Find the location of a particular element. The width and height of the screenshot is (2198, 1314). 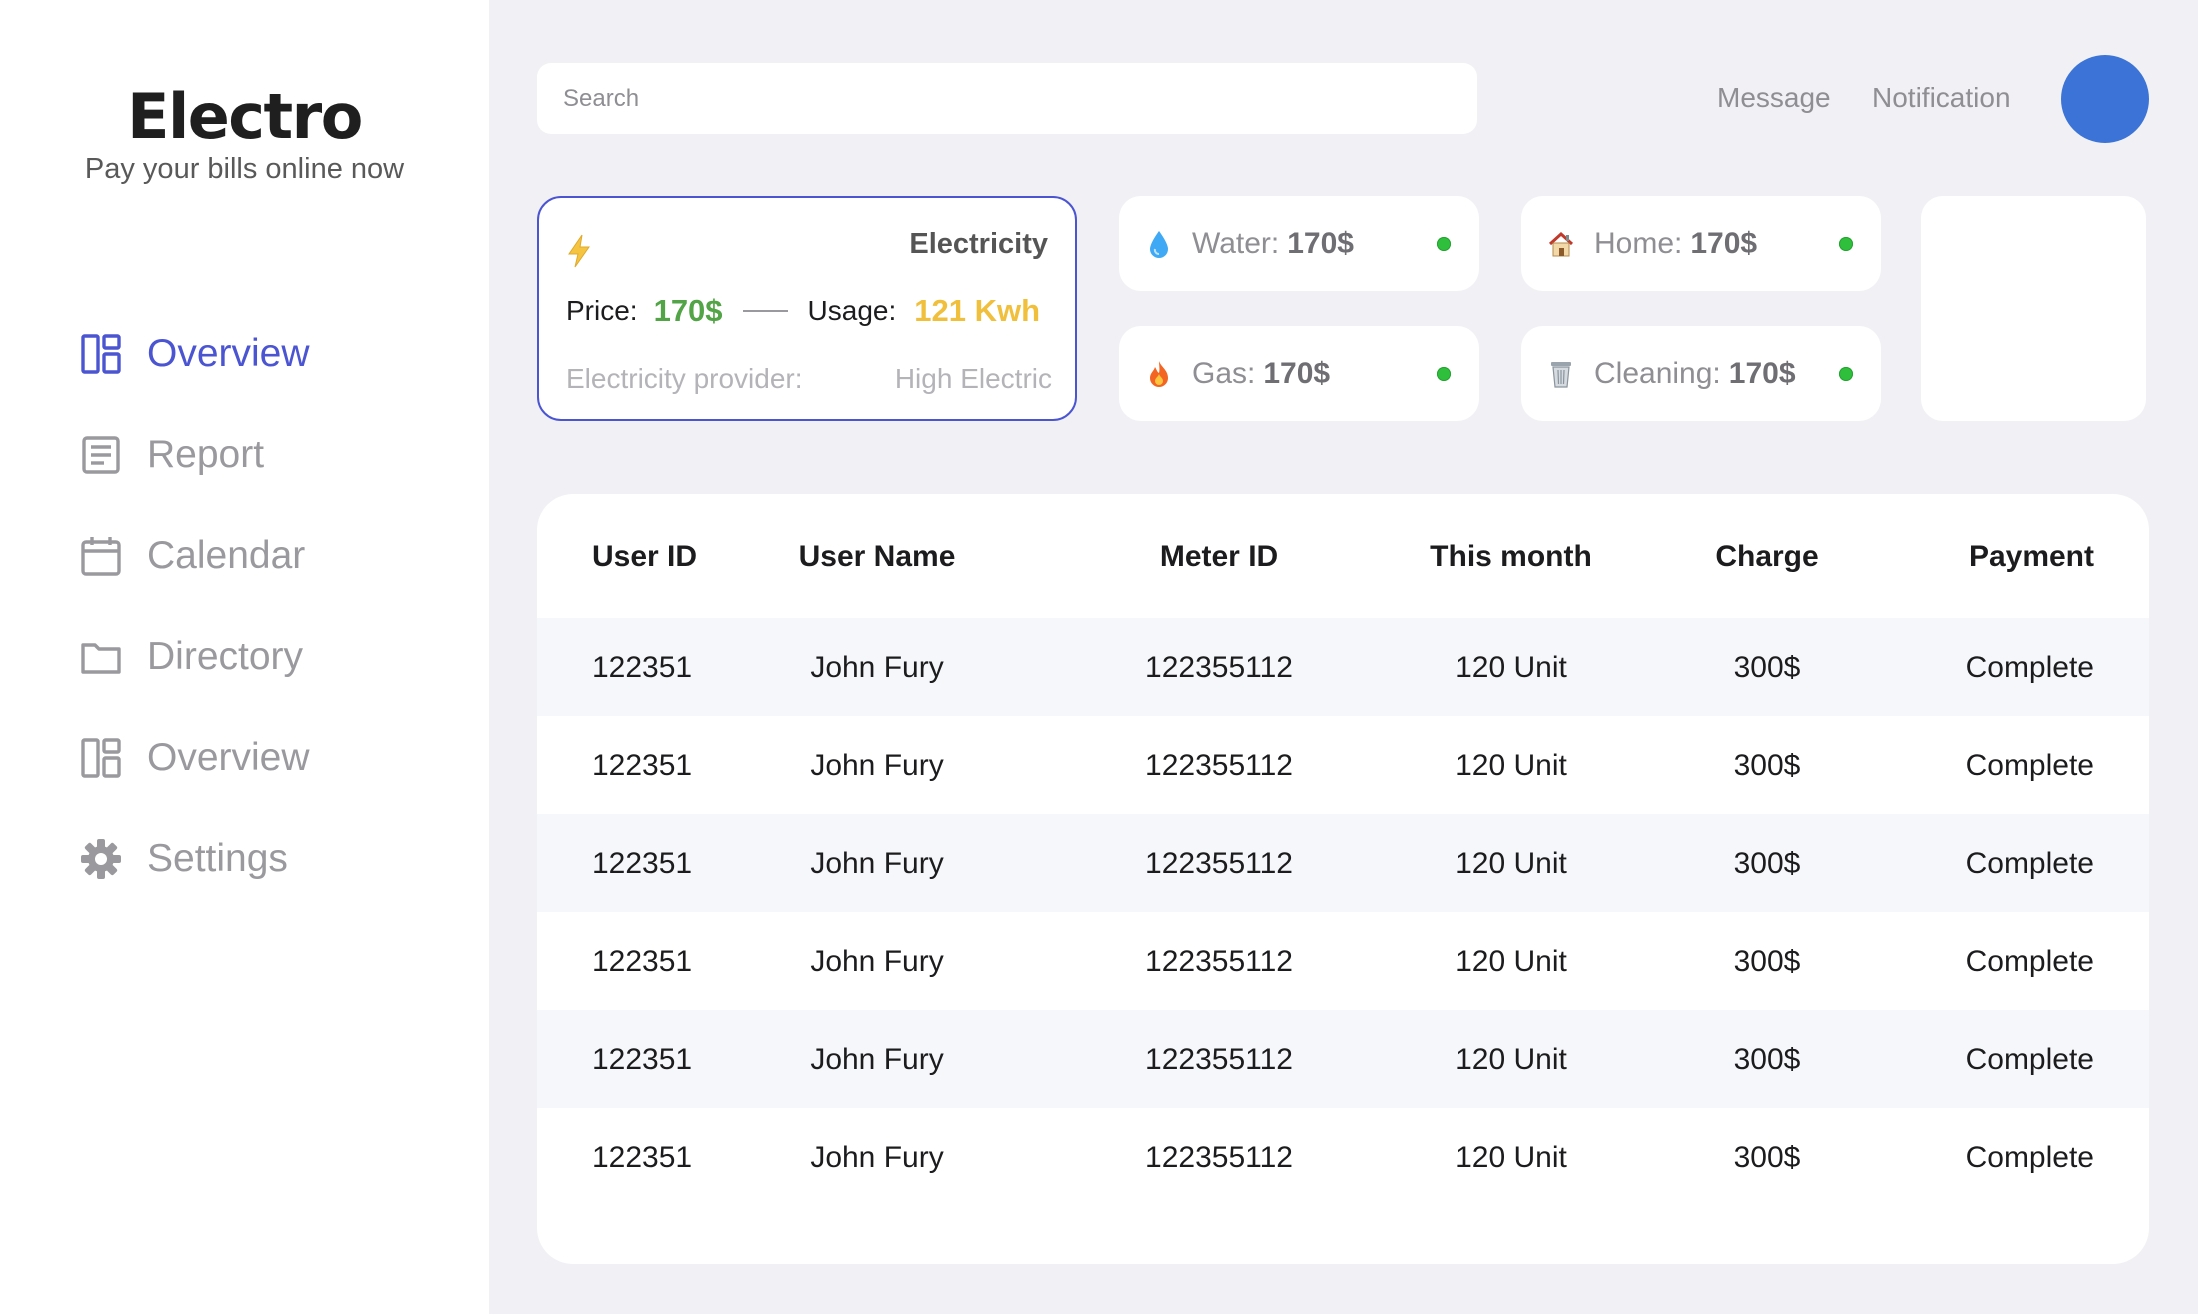

message-link: Message is located at coordinates (1774, 98).